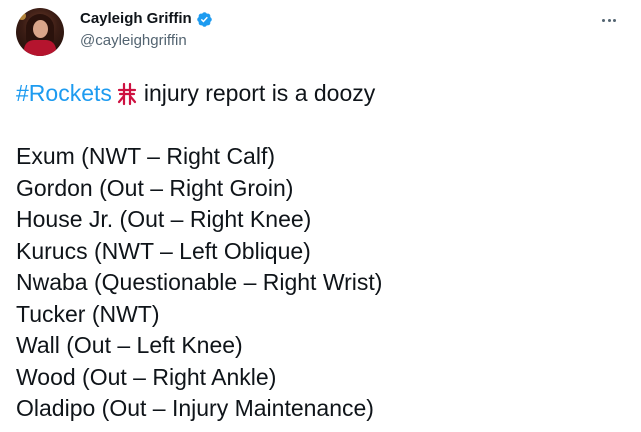 The height and width of the screenshot is (432, 641). I want to click on injury-line: Tucker (NWT), so click(88, 313).